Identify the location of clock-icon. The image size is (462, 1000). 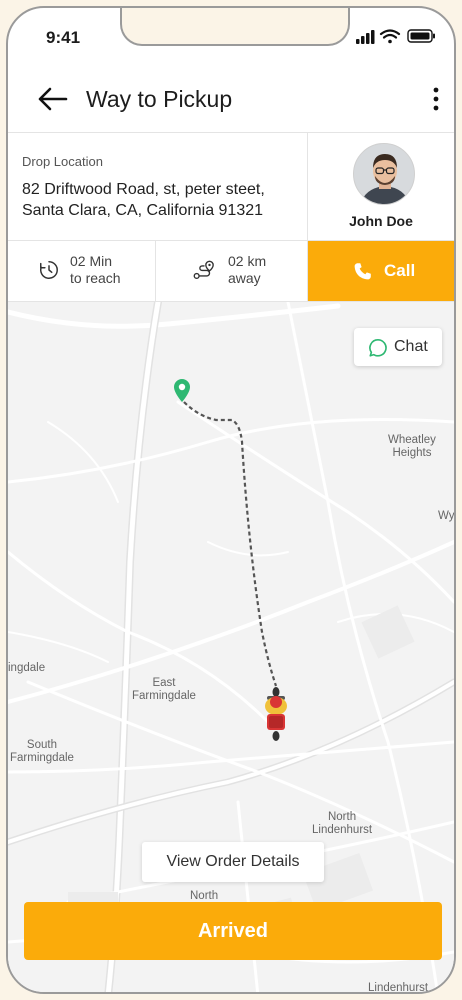
(49, 270).